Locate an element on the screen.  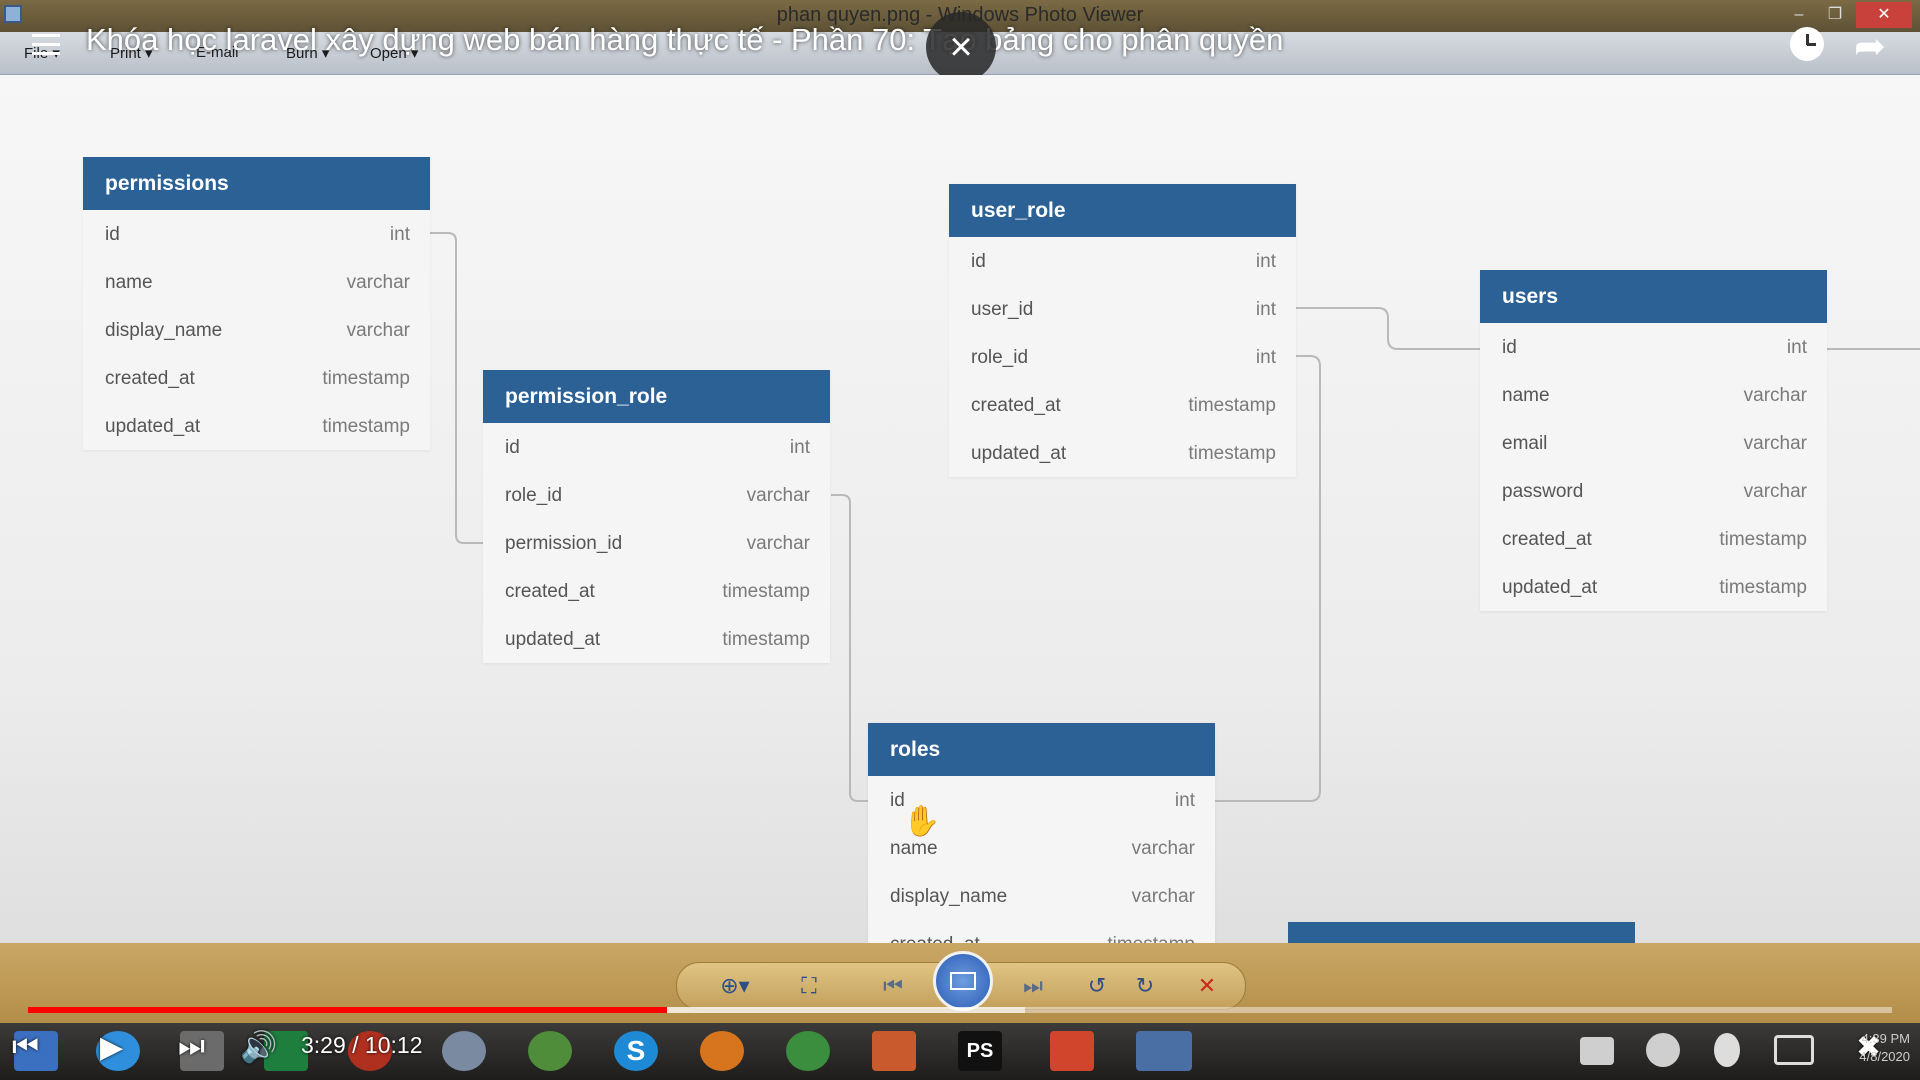
menu-icon is located at coordinates (46, 45).